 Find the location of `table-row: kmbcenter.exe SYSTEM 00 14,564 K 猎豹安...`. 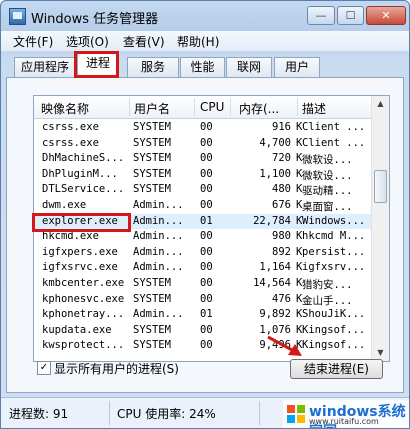

table-row: kmbcenter.exe SYSTEM 00 14,564 K 猎豹安... is located at coordinates (202, 283).